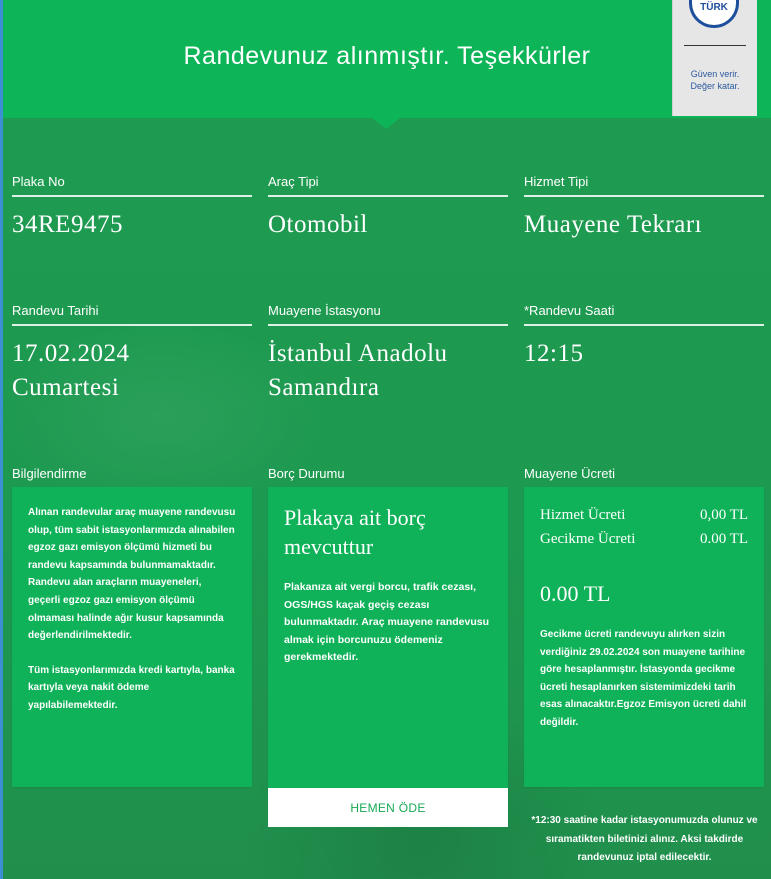 This screenshot has width=771, height=879. I want to click on station-label: Muayene İstasyonu, so click(388, 314).